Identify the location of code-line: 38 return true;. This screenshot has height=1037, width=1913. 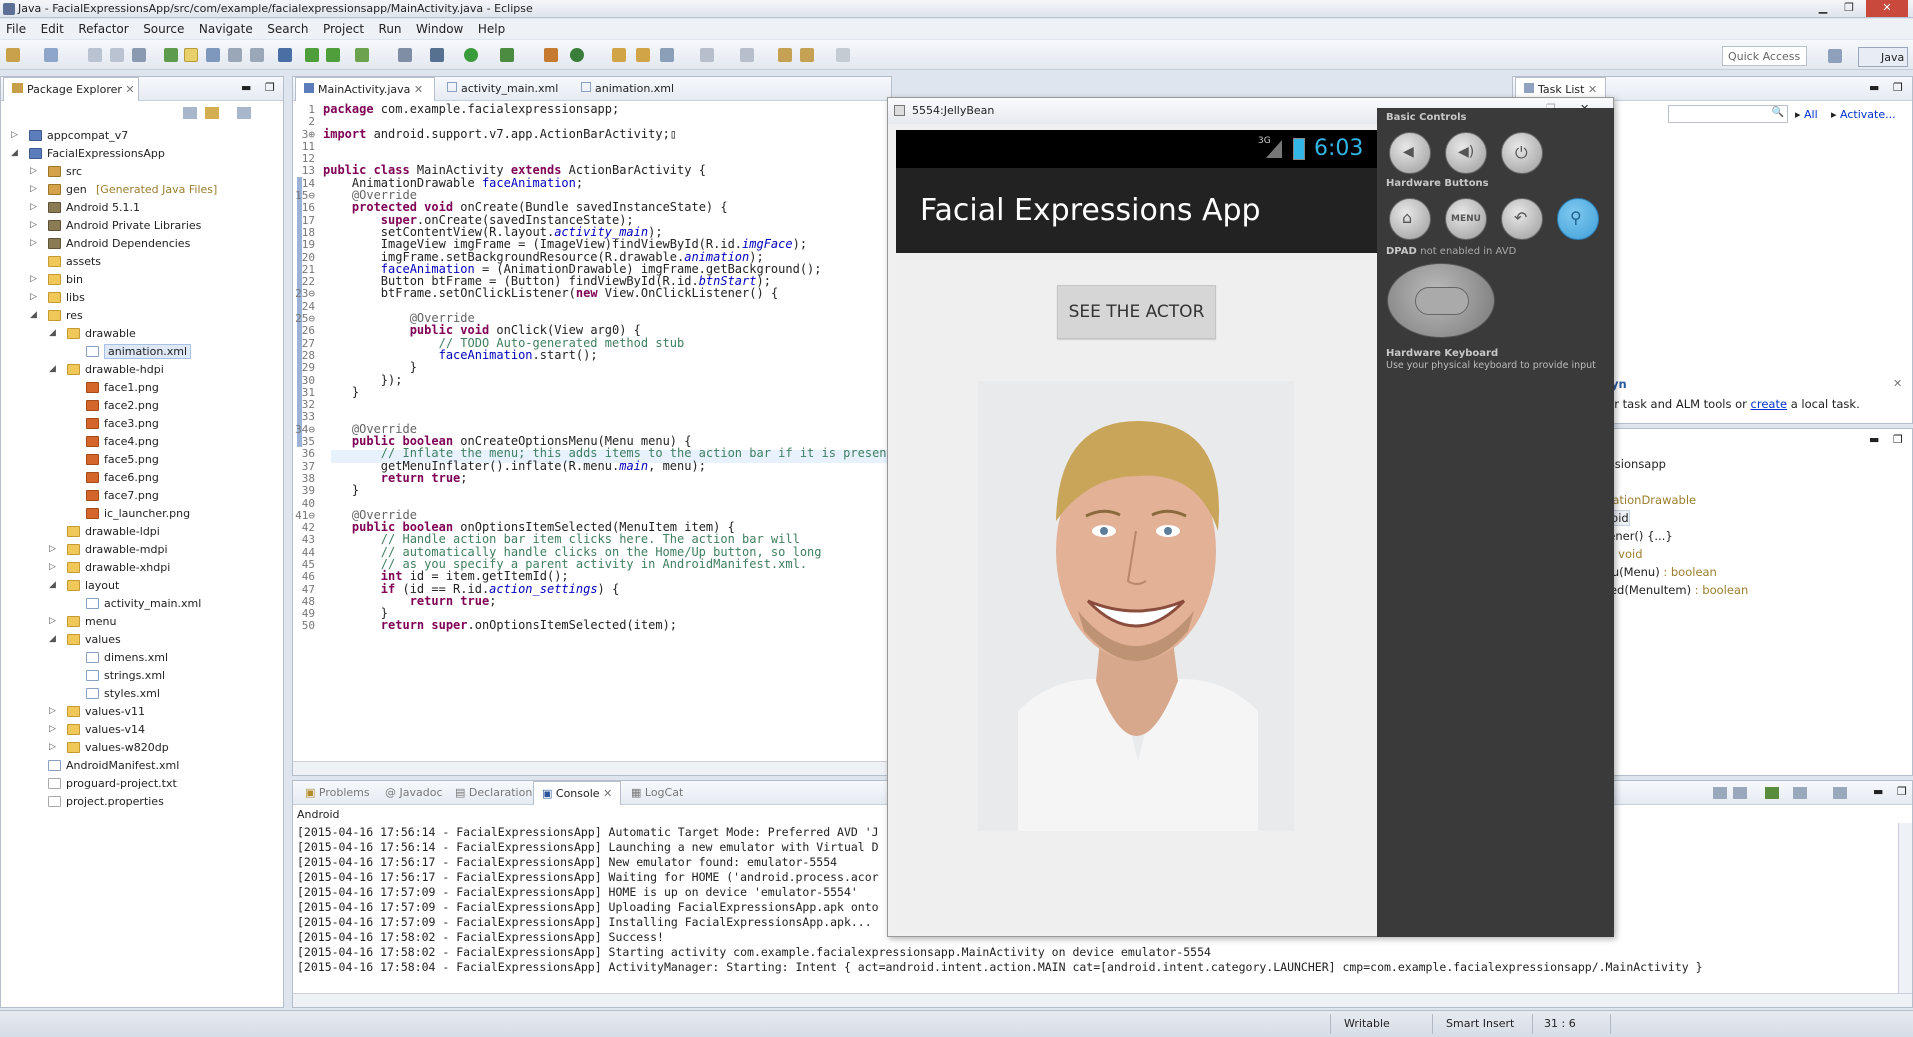
(597, 478).